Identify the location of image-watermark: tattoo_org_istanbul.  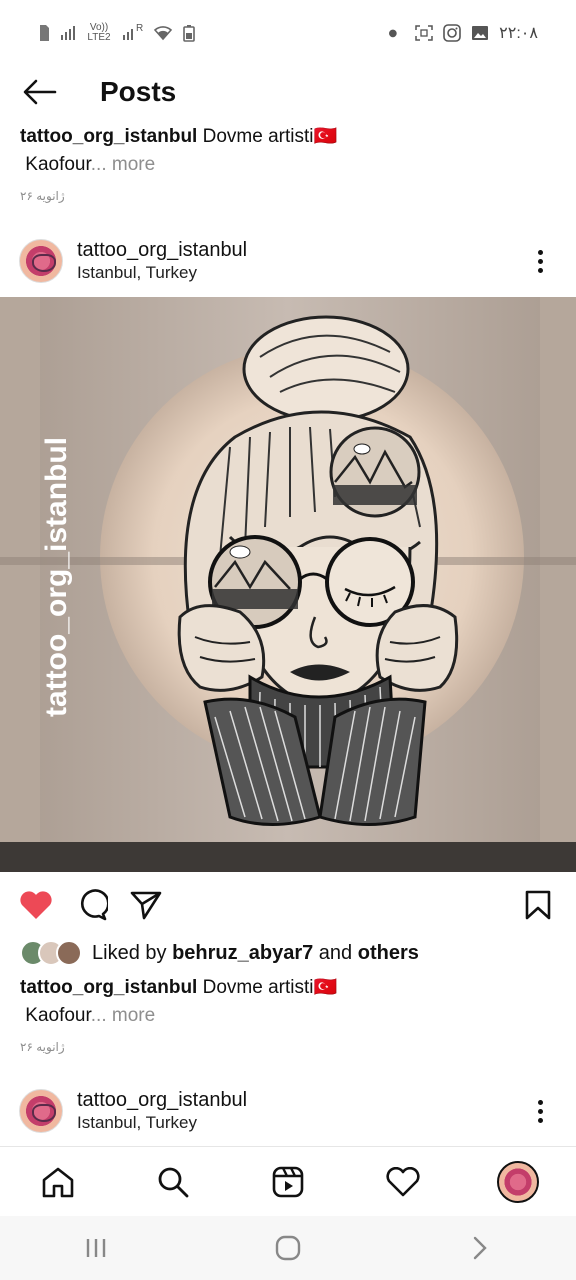
(56, 576).